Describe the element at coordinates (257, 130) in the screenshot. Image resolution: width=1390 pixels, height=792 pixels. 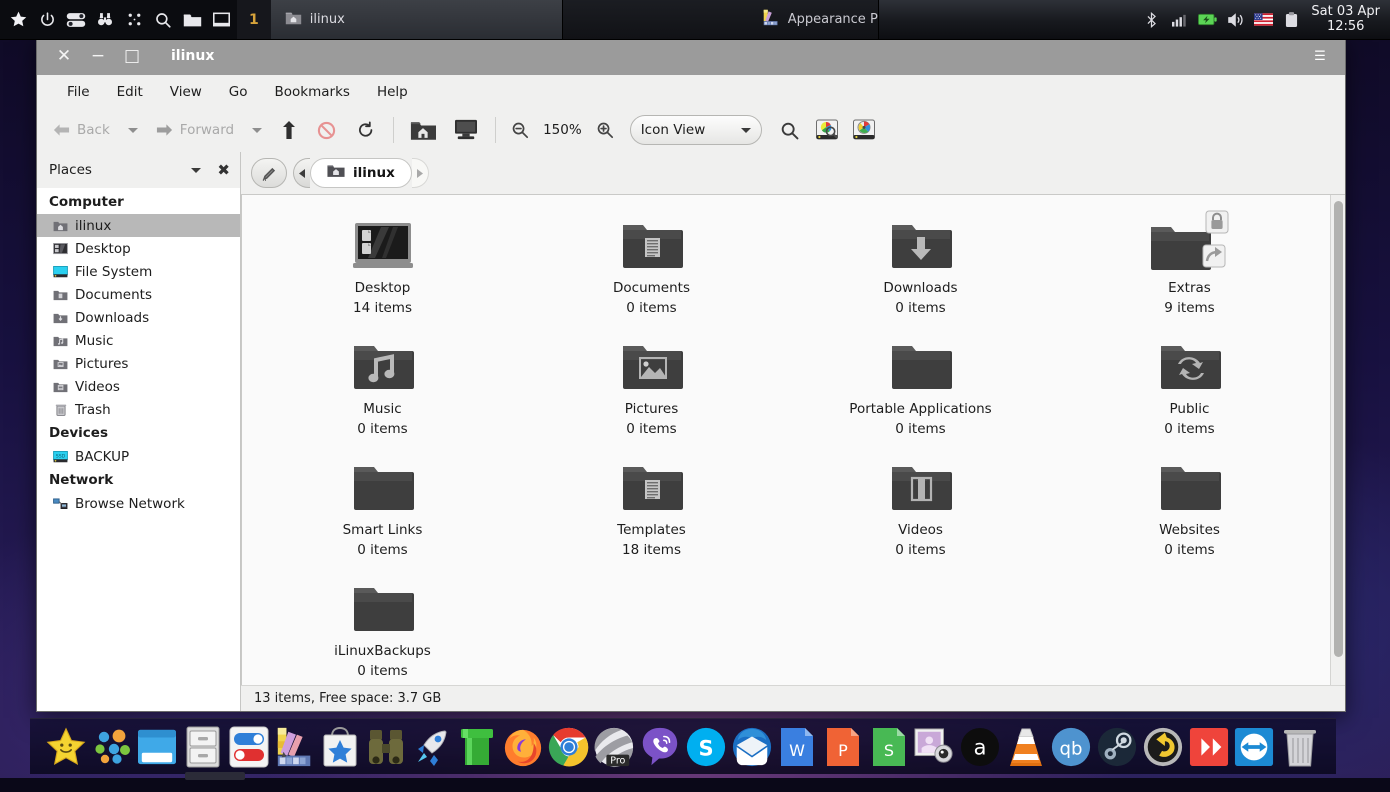
I see `forward-history-dropdown` at that location.